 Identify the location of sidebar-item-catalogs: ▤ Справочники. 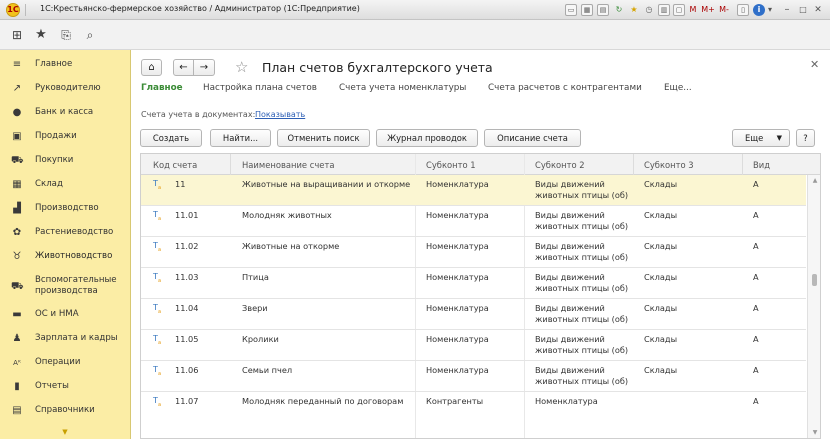
(65, 411).